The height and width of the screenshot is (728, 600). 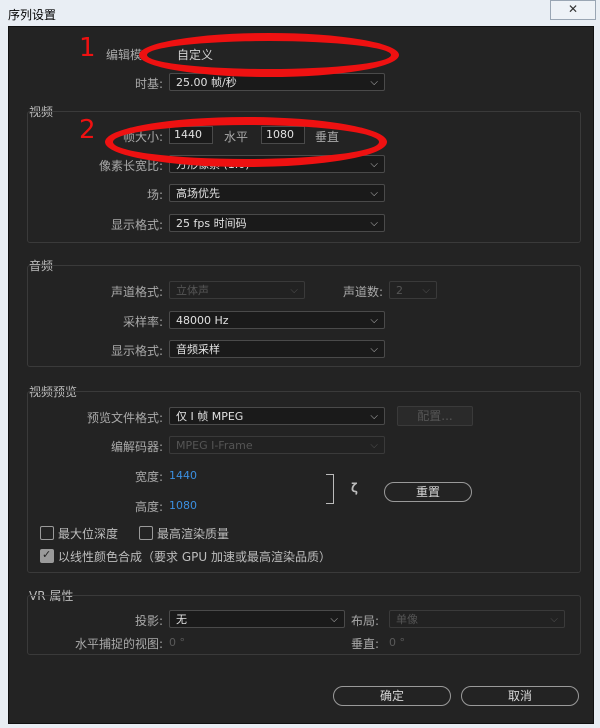 What do you see at coordinates (257, 619) in the screenshot?
I see `projection-select: 无 ⌵` at bounding box center [257, 619].